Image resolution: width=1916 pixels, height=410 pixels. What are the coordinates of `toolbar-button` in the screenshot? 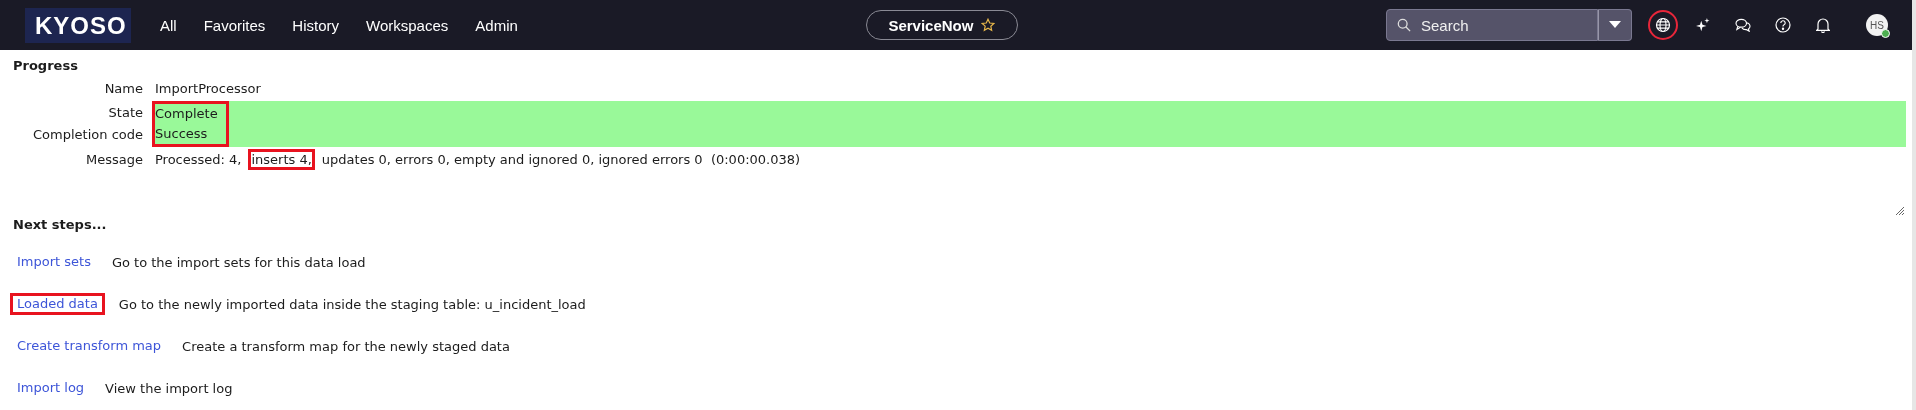 It's located at (1663, 25).